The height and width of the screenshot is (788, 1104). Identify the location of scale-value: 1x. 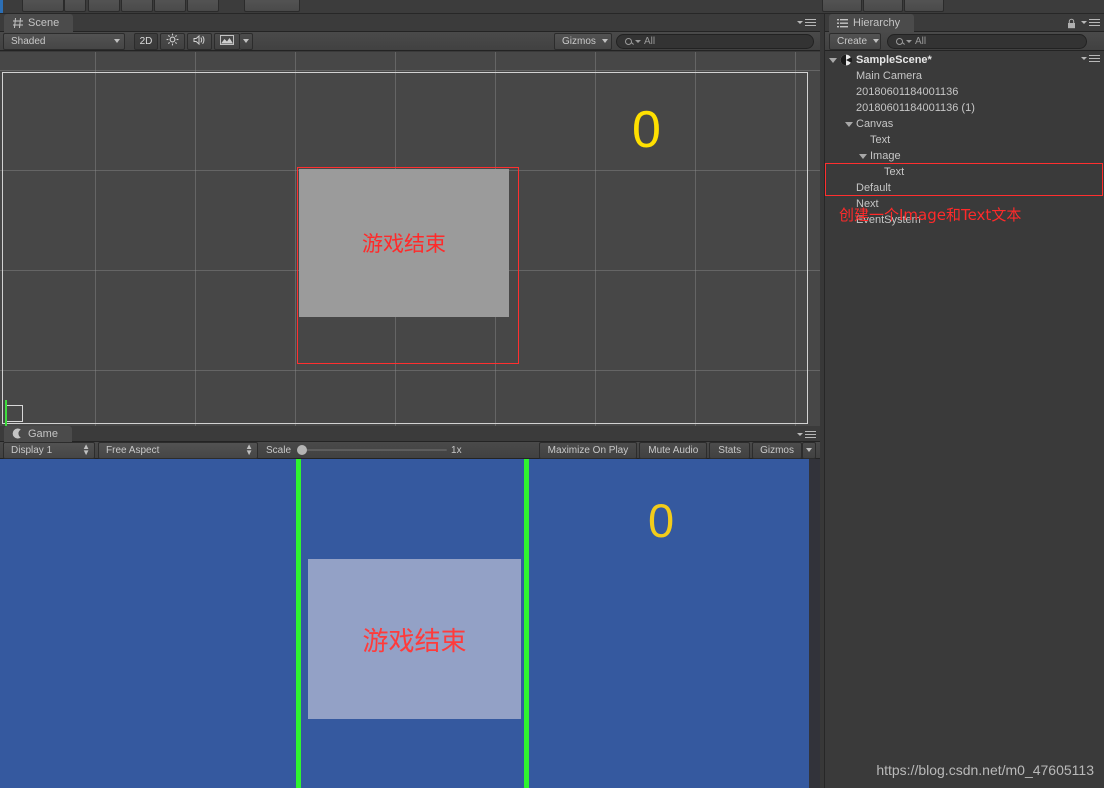
(456, 450).